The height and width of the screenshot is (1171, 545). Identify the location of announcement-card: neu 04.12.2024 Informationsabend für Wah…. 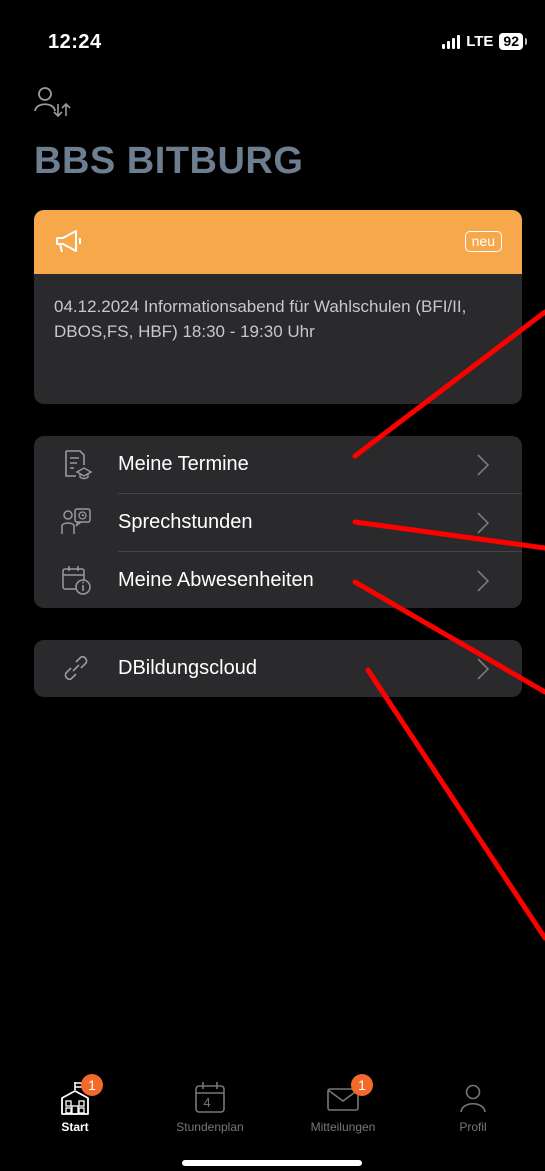
(278, 307).